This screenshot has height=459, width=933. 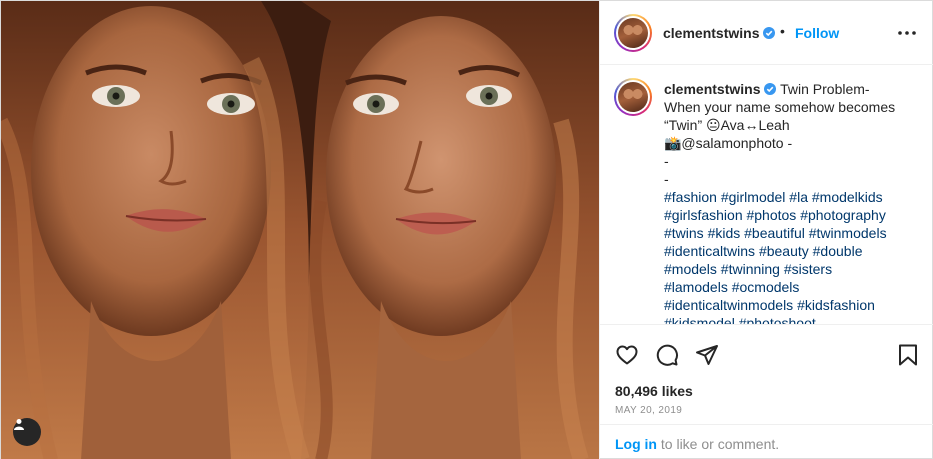 What do you see at coordinates (720, 89) in the screenshot?
I see `caption-username: clementstwins` at bounding box center [720, 89].